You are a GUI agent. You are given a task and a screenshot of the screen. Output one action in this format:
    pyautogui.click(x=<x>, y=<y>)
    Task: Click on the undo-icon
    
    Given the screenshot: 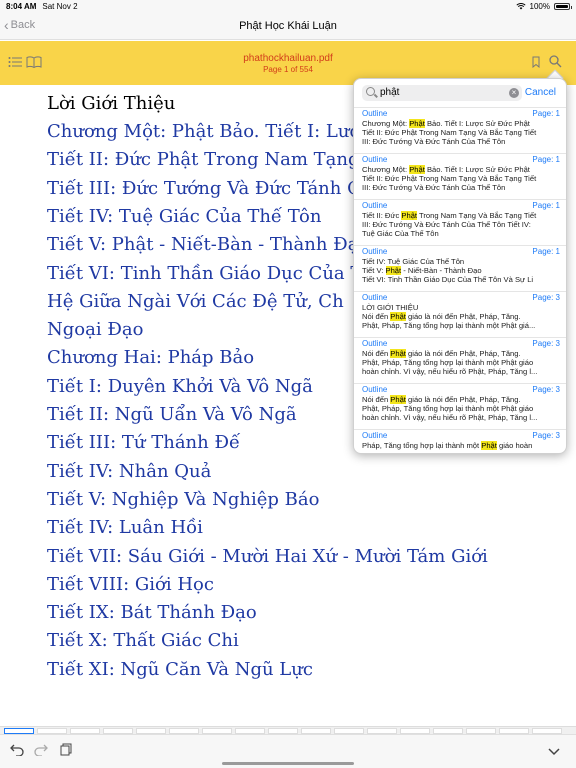 What is the action you would take?
    pyautogui.click(x=17, y=751)
    